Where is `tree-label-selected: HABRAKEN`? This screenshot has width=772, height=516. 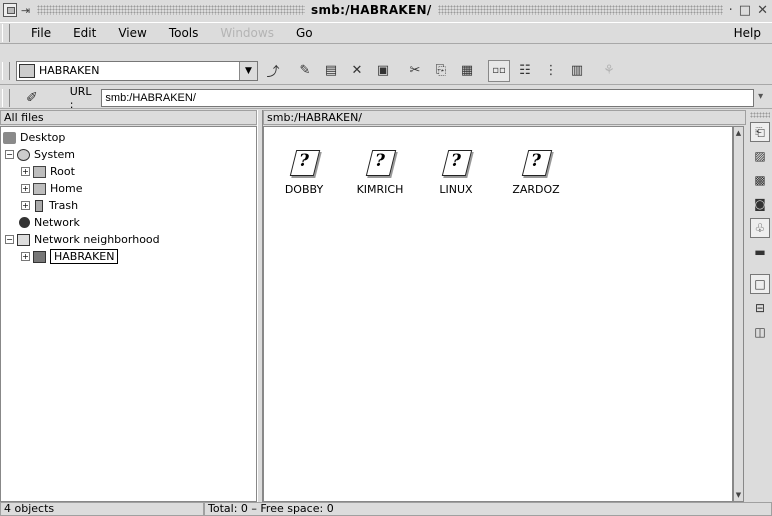 tree-label-selected: HABRAKEN is located at coordinates (84, 256).